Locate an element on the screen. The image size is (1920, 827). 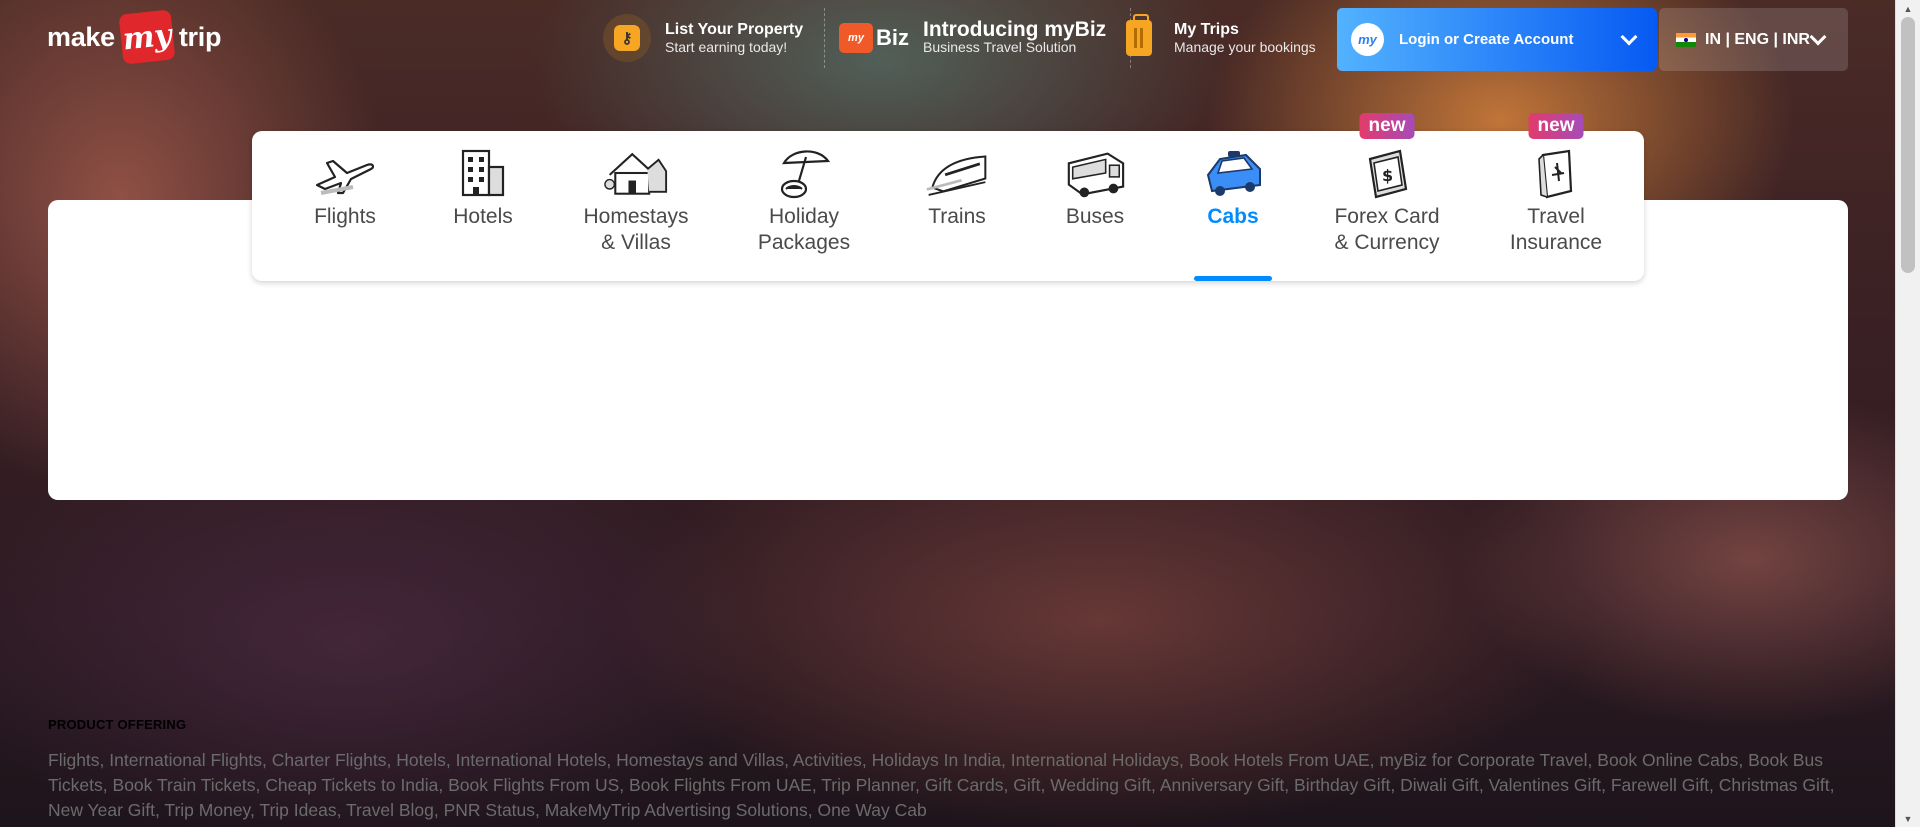
footer-link: Trip Ideas is located at coordinates (297, 810).